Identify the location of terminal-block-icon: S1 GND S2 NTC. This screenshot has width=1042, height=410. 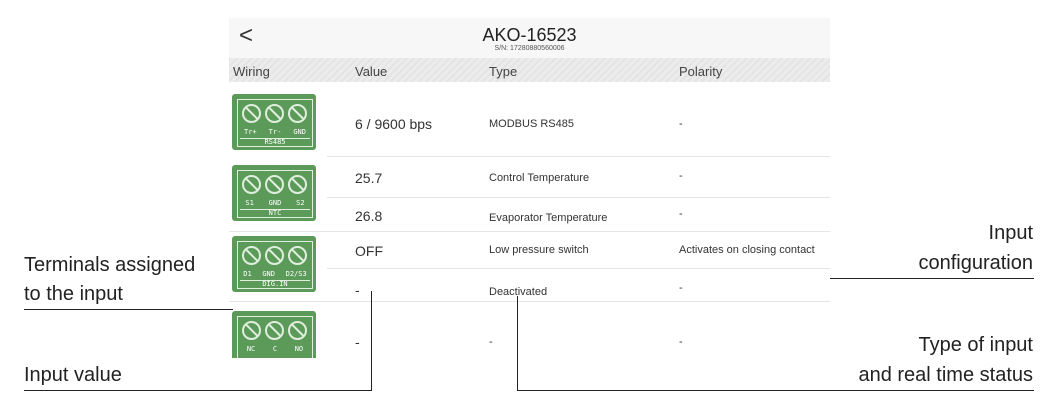
(274, 193).